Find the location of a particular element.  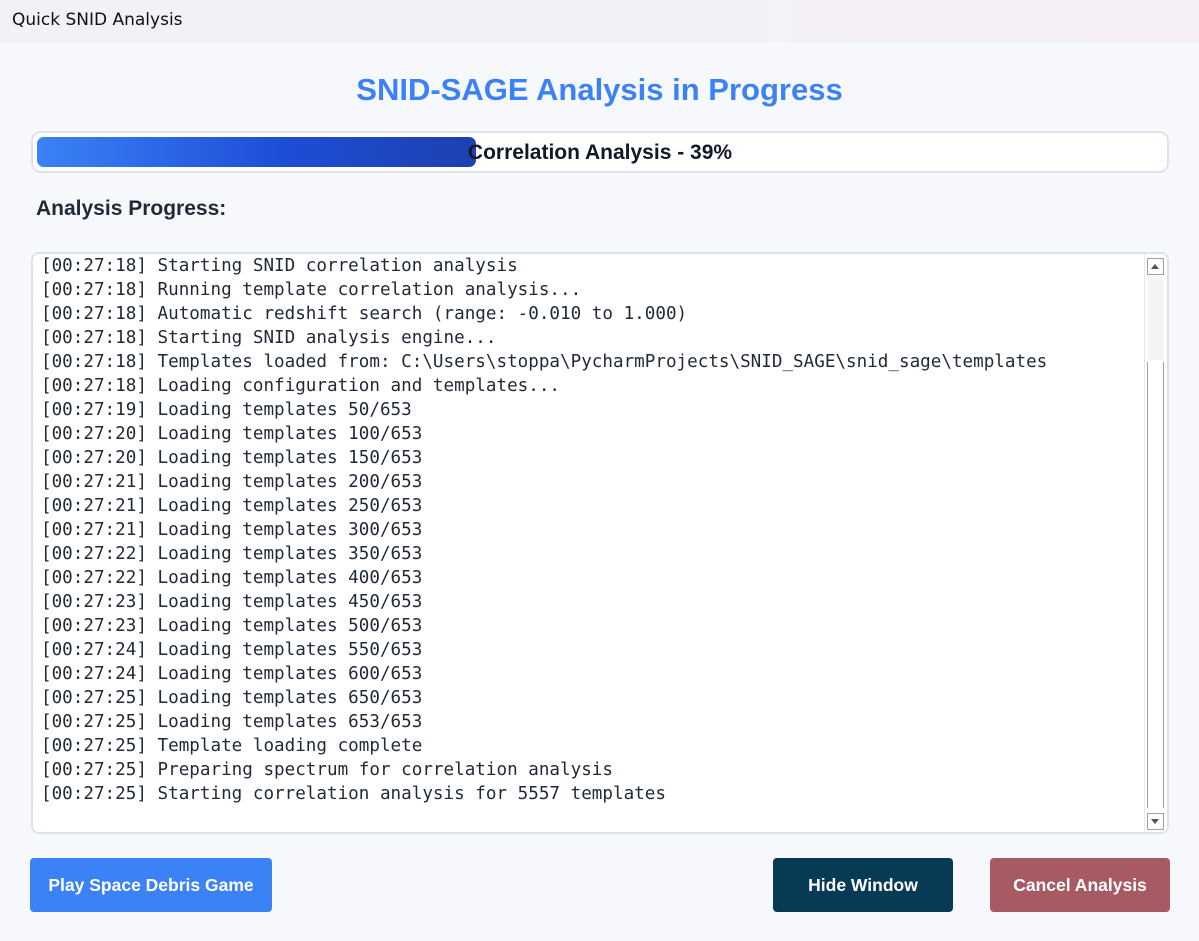

scroll-down-button is located at coordinates (1155, 821).